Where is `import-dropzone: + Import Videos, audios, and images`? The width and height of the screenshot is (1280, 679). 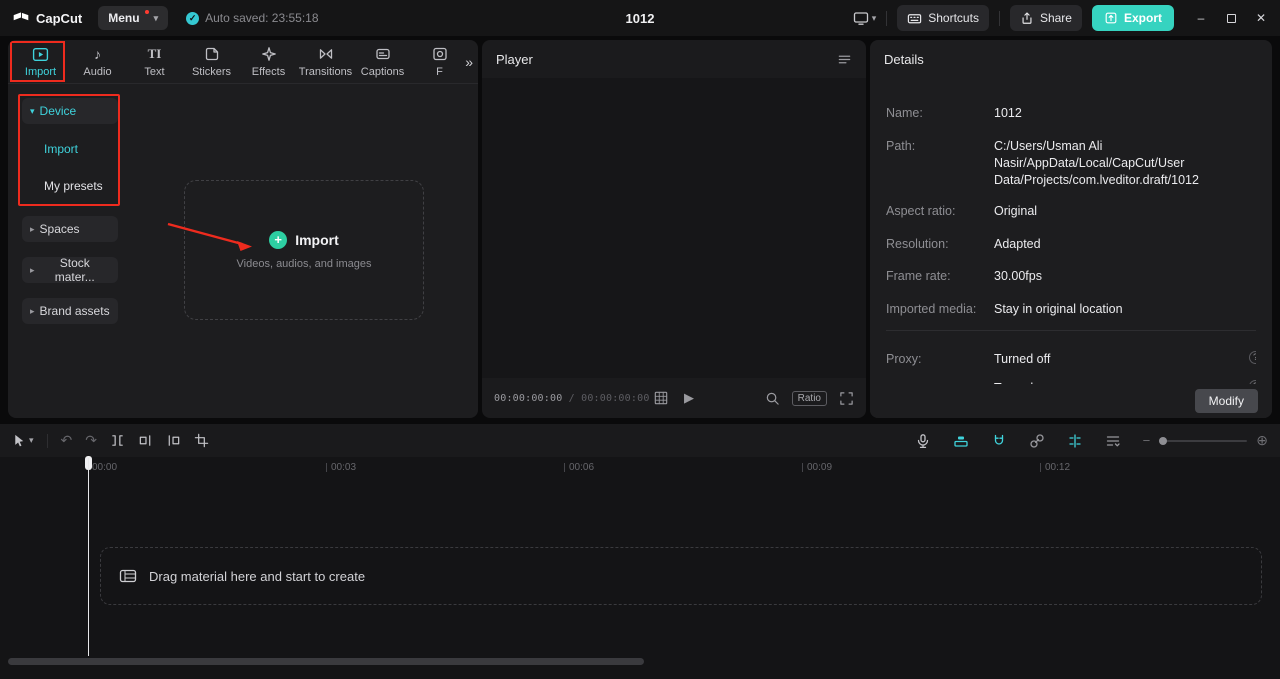 import-dropzone: + Import Videos, audios, and images is located at coordinates (304, 250).